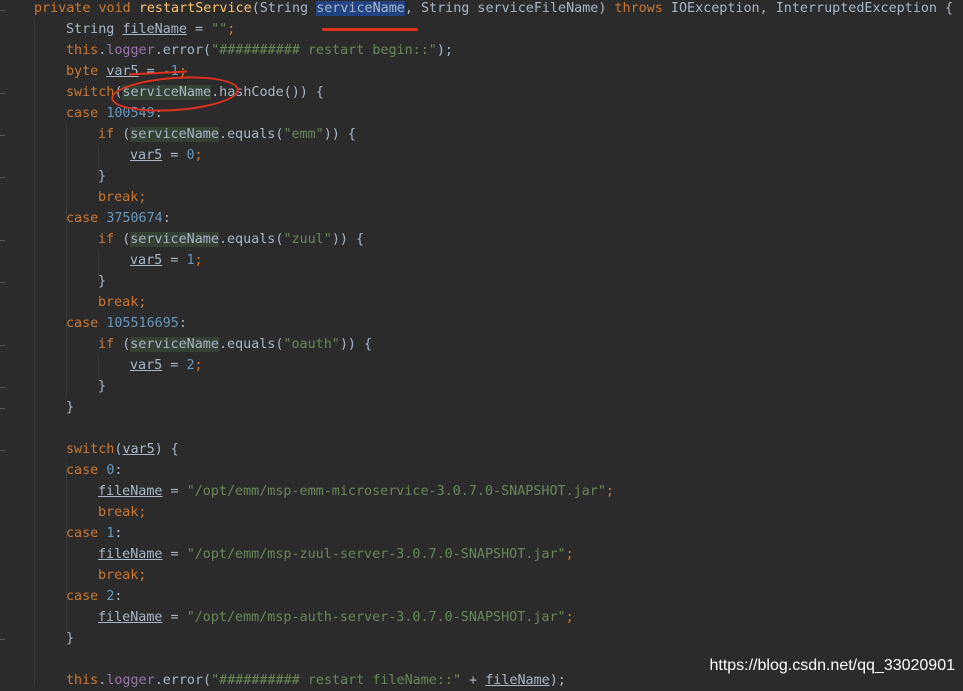 This screenshot has width=963, height=691. Describe the element at coordinates (190, 260) in the screenshot. I see `number-literal: 1` at that location.